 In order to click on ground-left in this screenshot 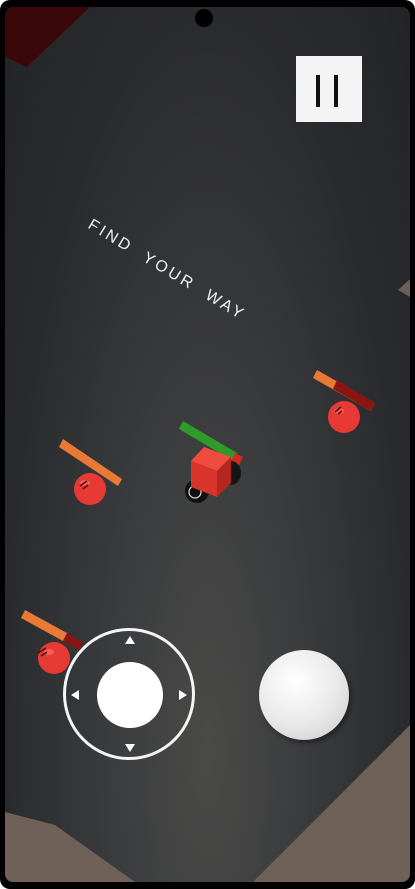, I will do `click(70, 847)`.